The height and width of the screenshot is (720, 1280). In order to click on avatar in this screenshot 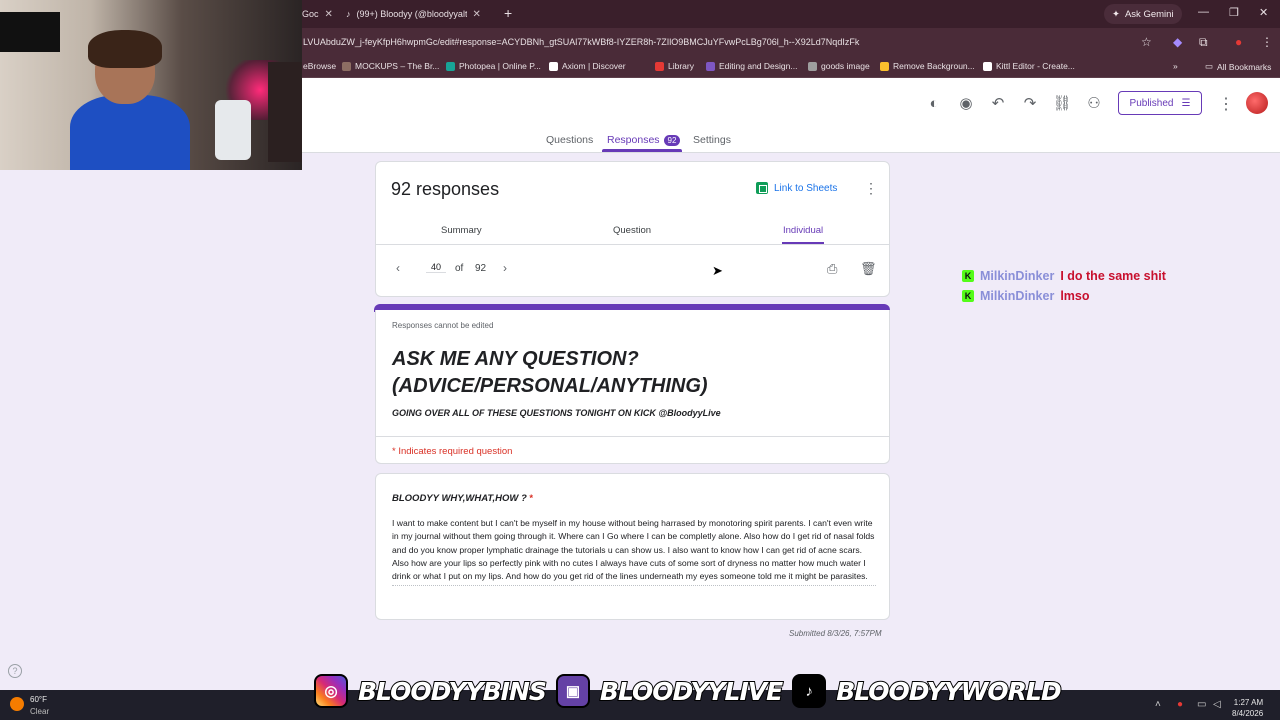, I will do `click(1257, 103)`.